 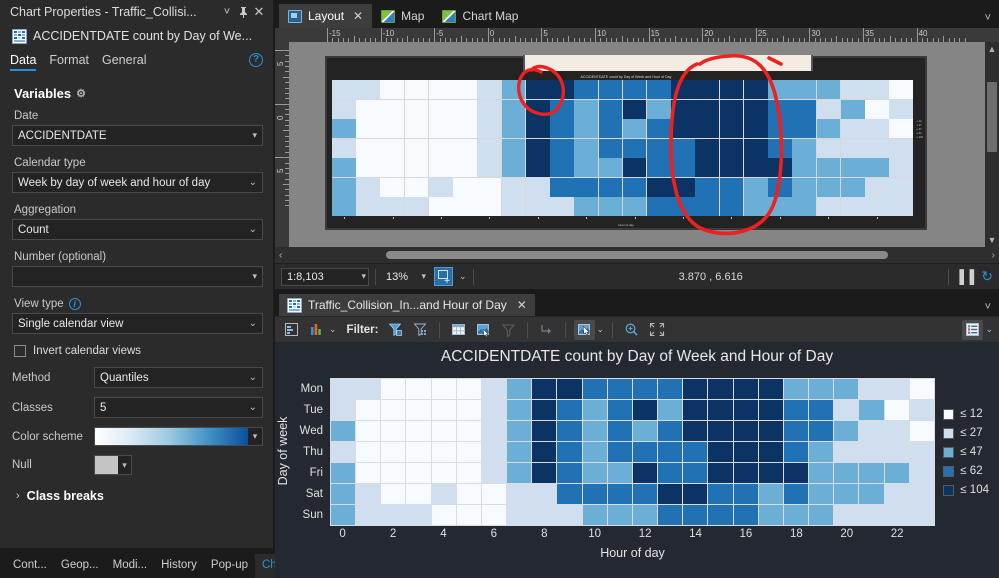 What do you see at coordinates (138, 351) in the screenshot?
I see `invert-calendar-views-checkbox: Invert calendar views` at bounding box center [138, 351].